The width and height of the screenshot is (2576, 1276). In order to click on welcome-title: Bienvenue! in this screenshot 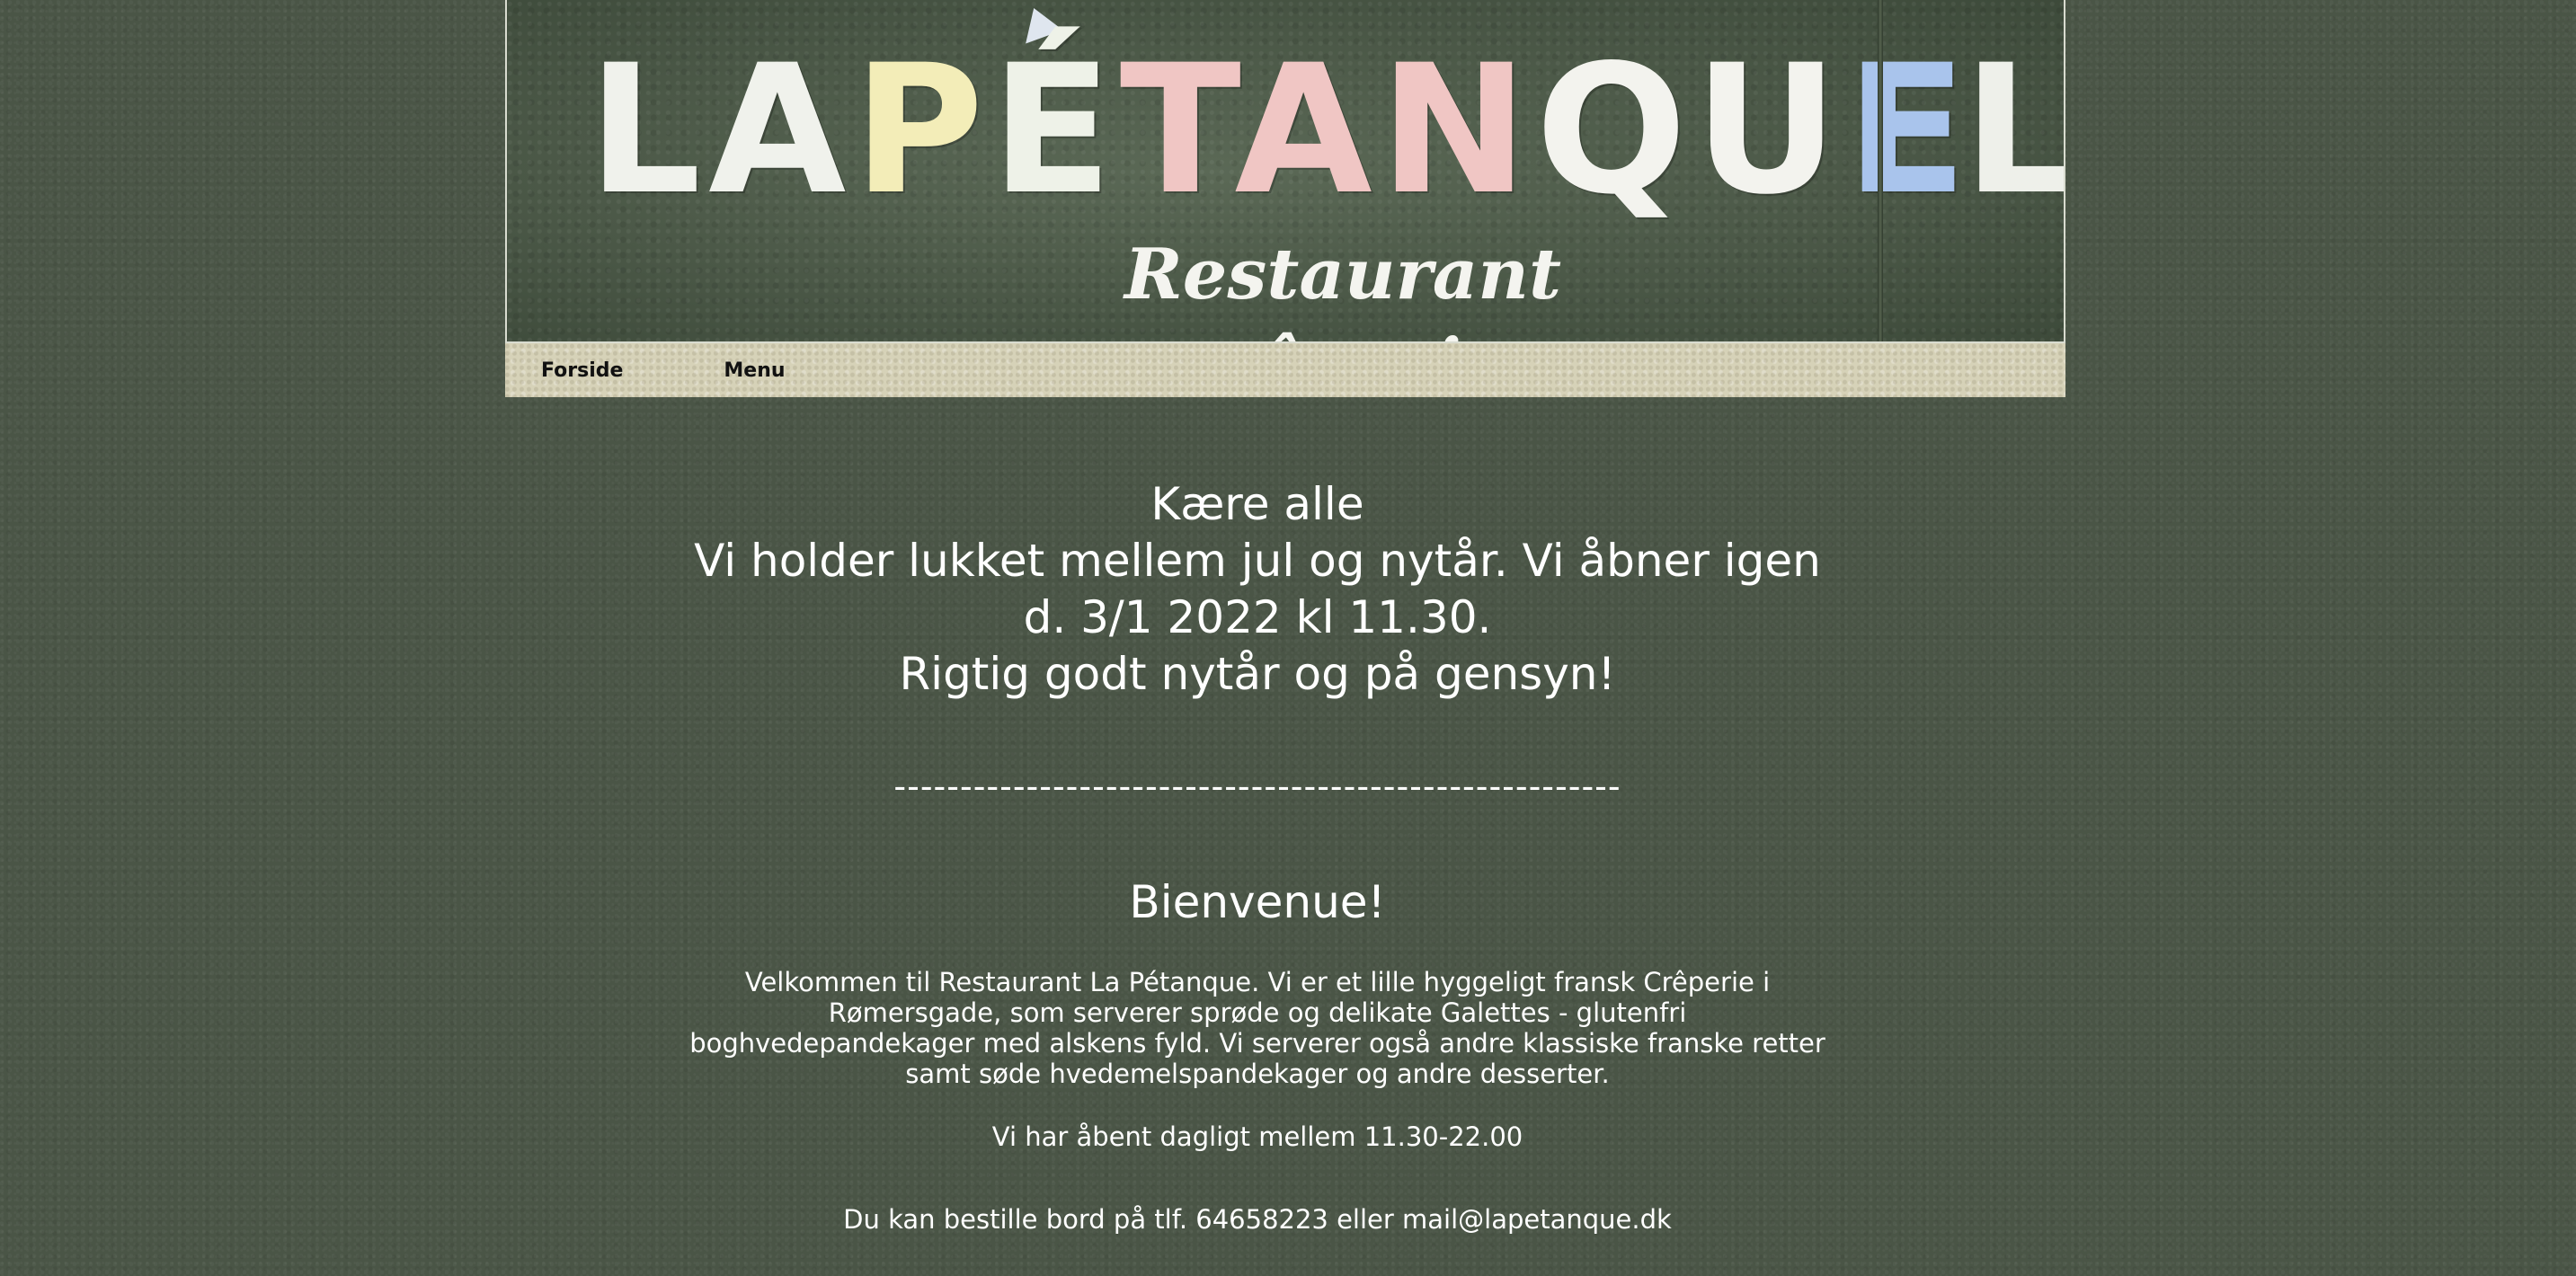, I will do `click(1257, 902)`.